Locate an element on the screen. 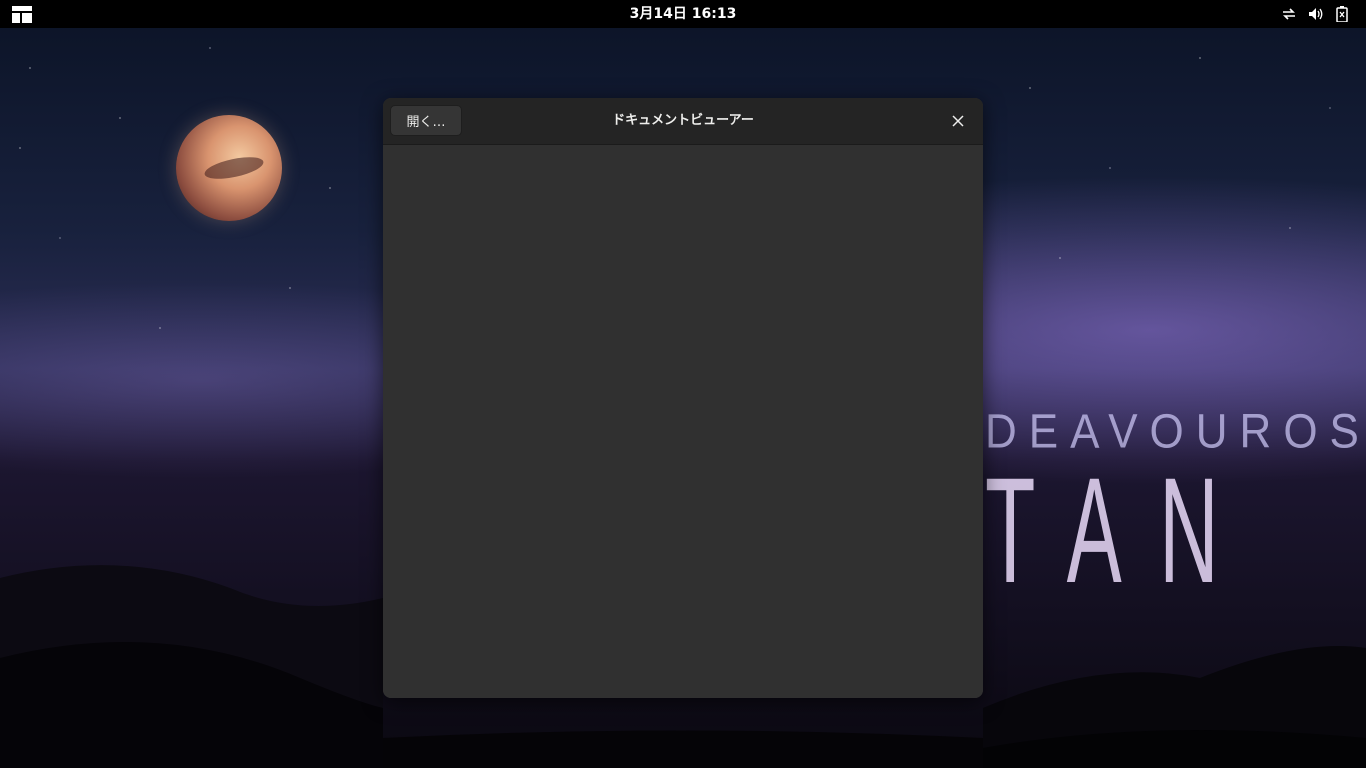  top-bar: 3月14日 16:13 is located at coordinates (683, 14).